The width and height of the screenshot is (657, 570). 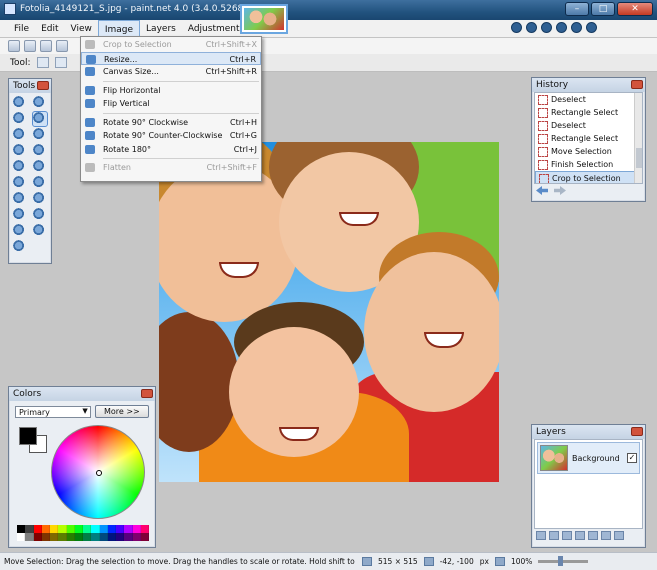 What do you see at coordinates (40, 199) in the screenshot?
I see `color-picker-icon` at bounding box center [40, 199].